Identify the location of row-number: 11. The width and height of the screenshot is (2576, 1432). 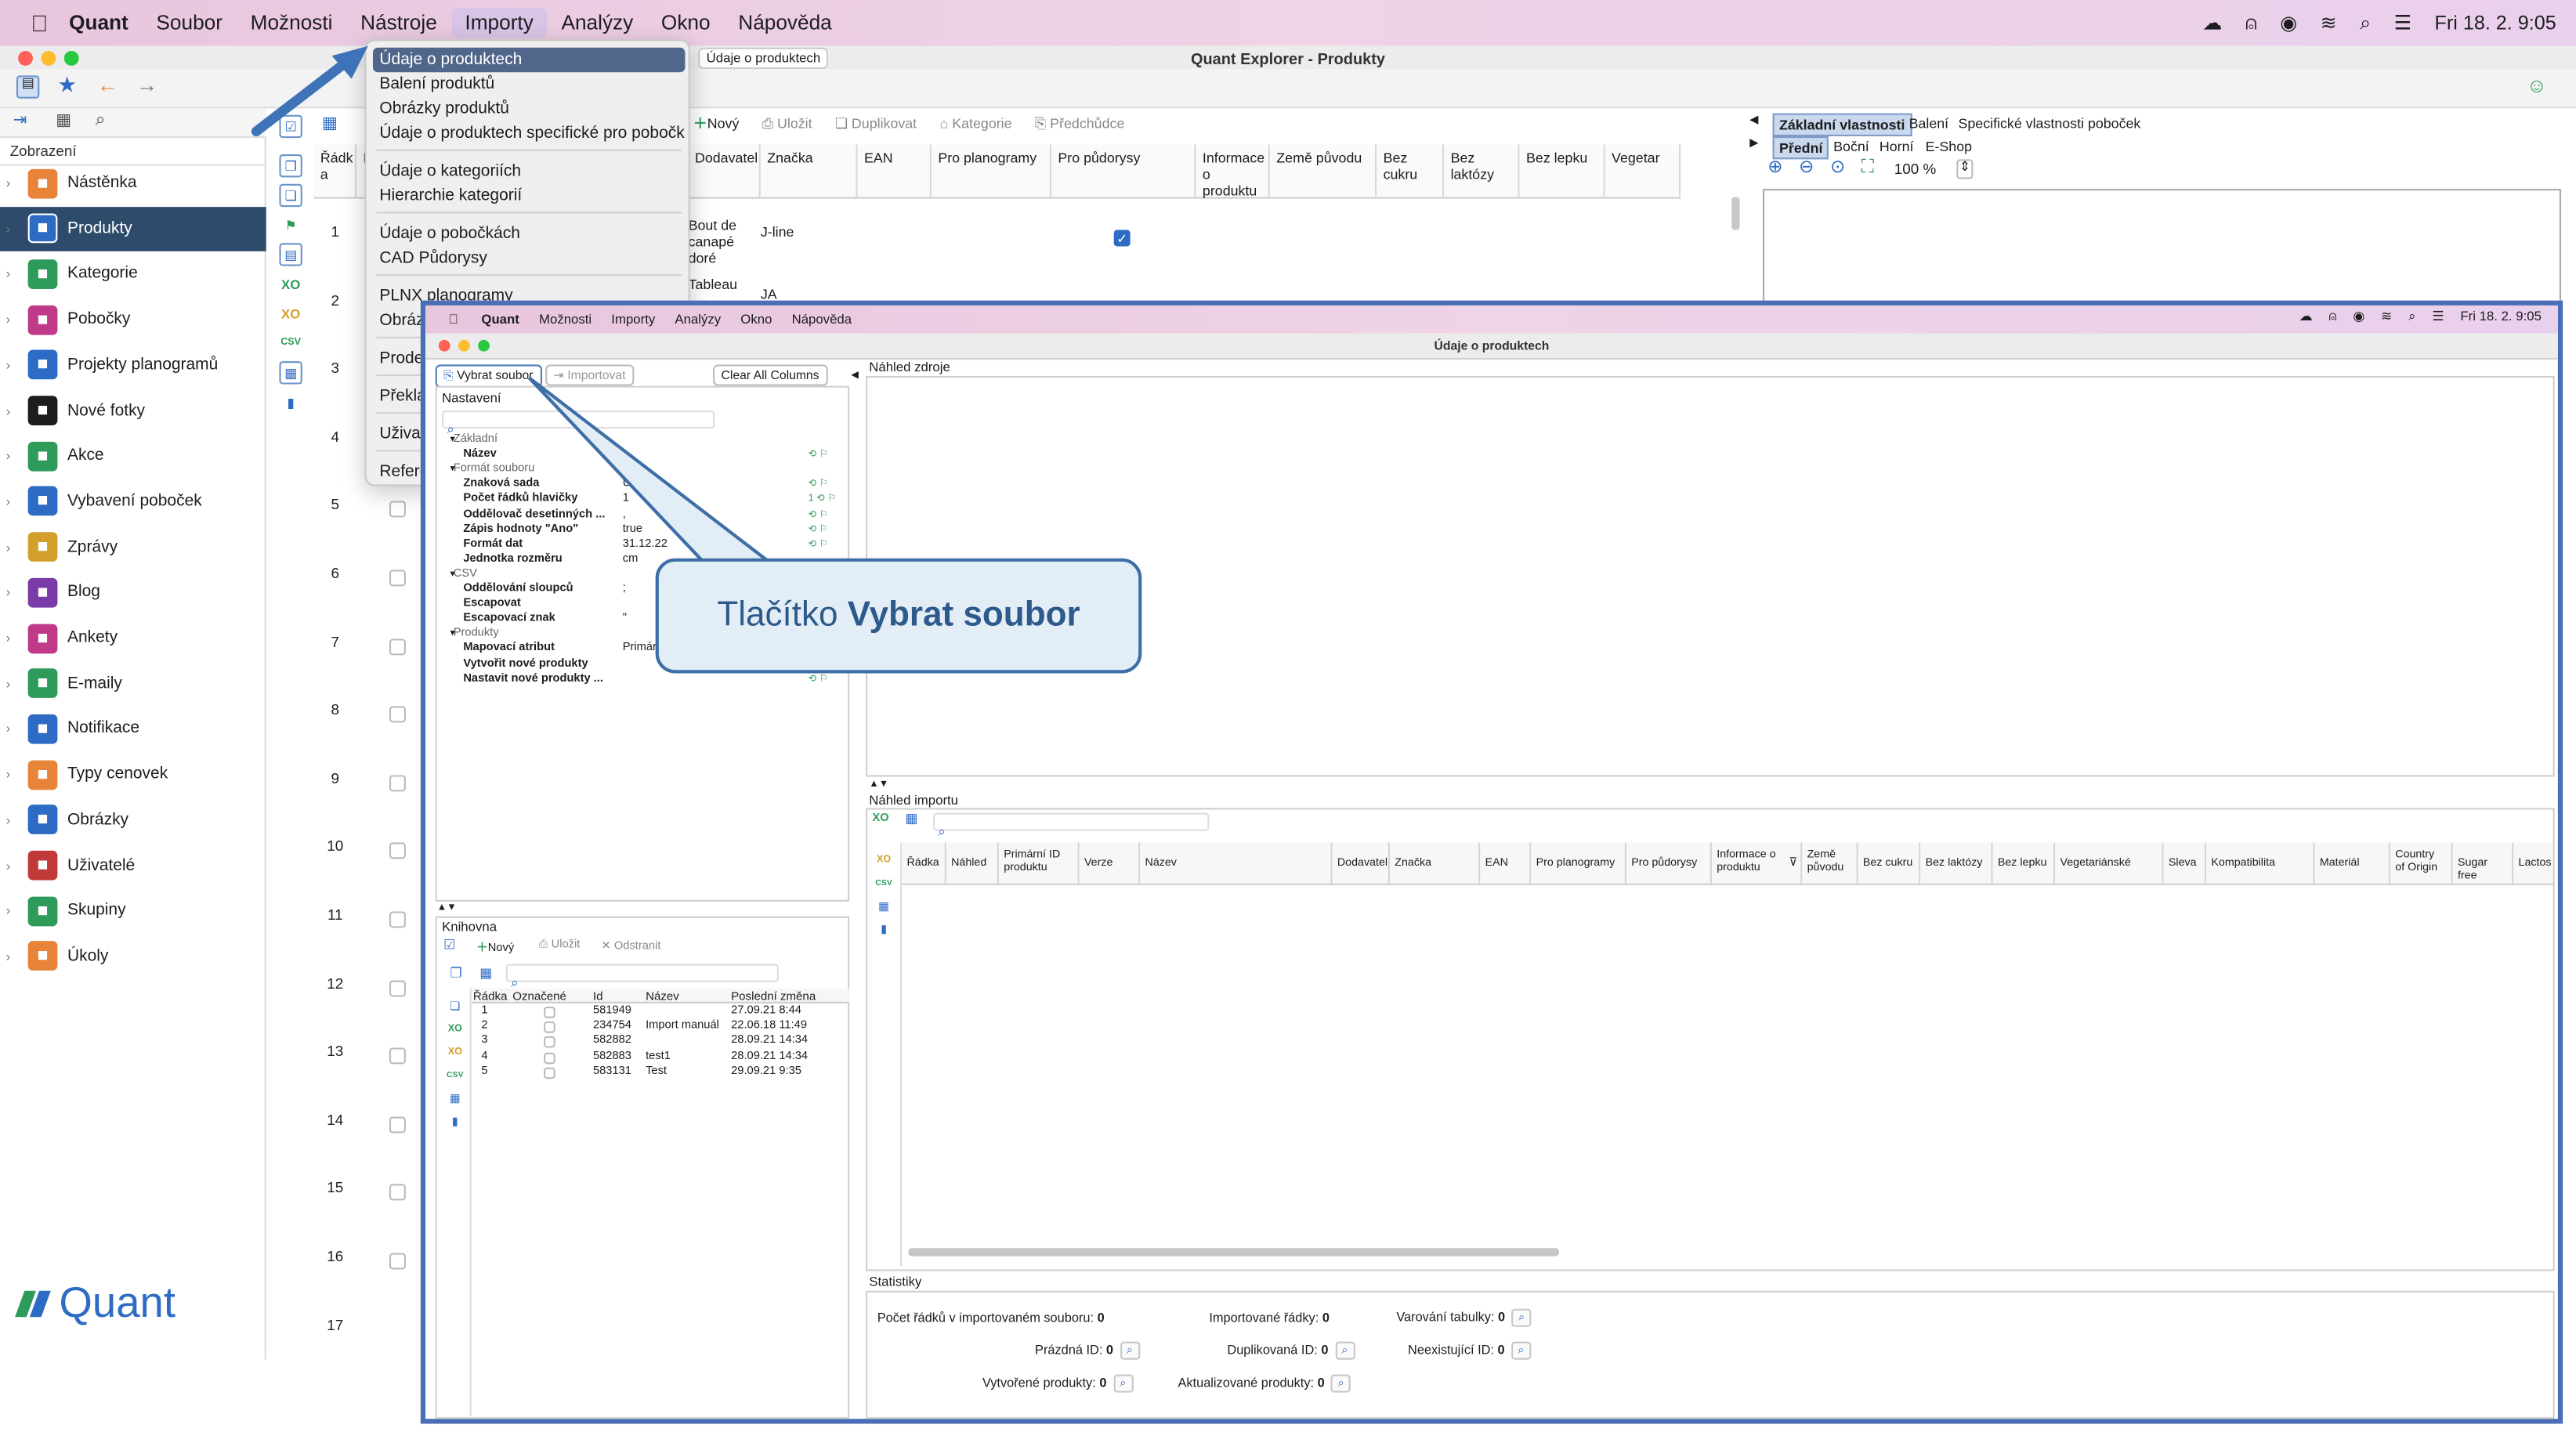
(335, 915).